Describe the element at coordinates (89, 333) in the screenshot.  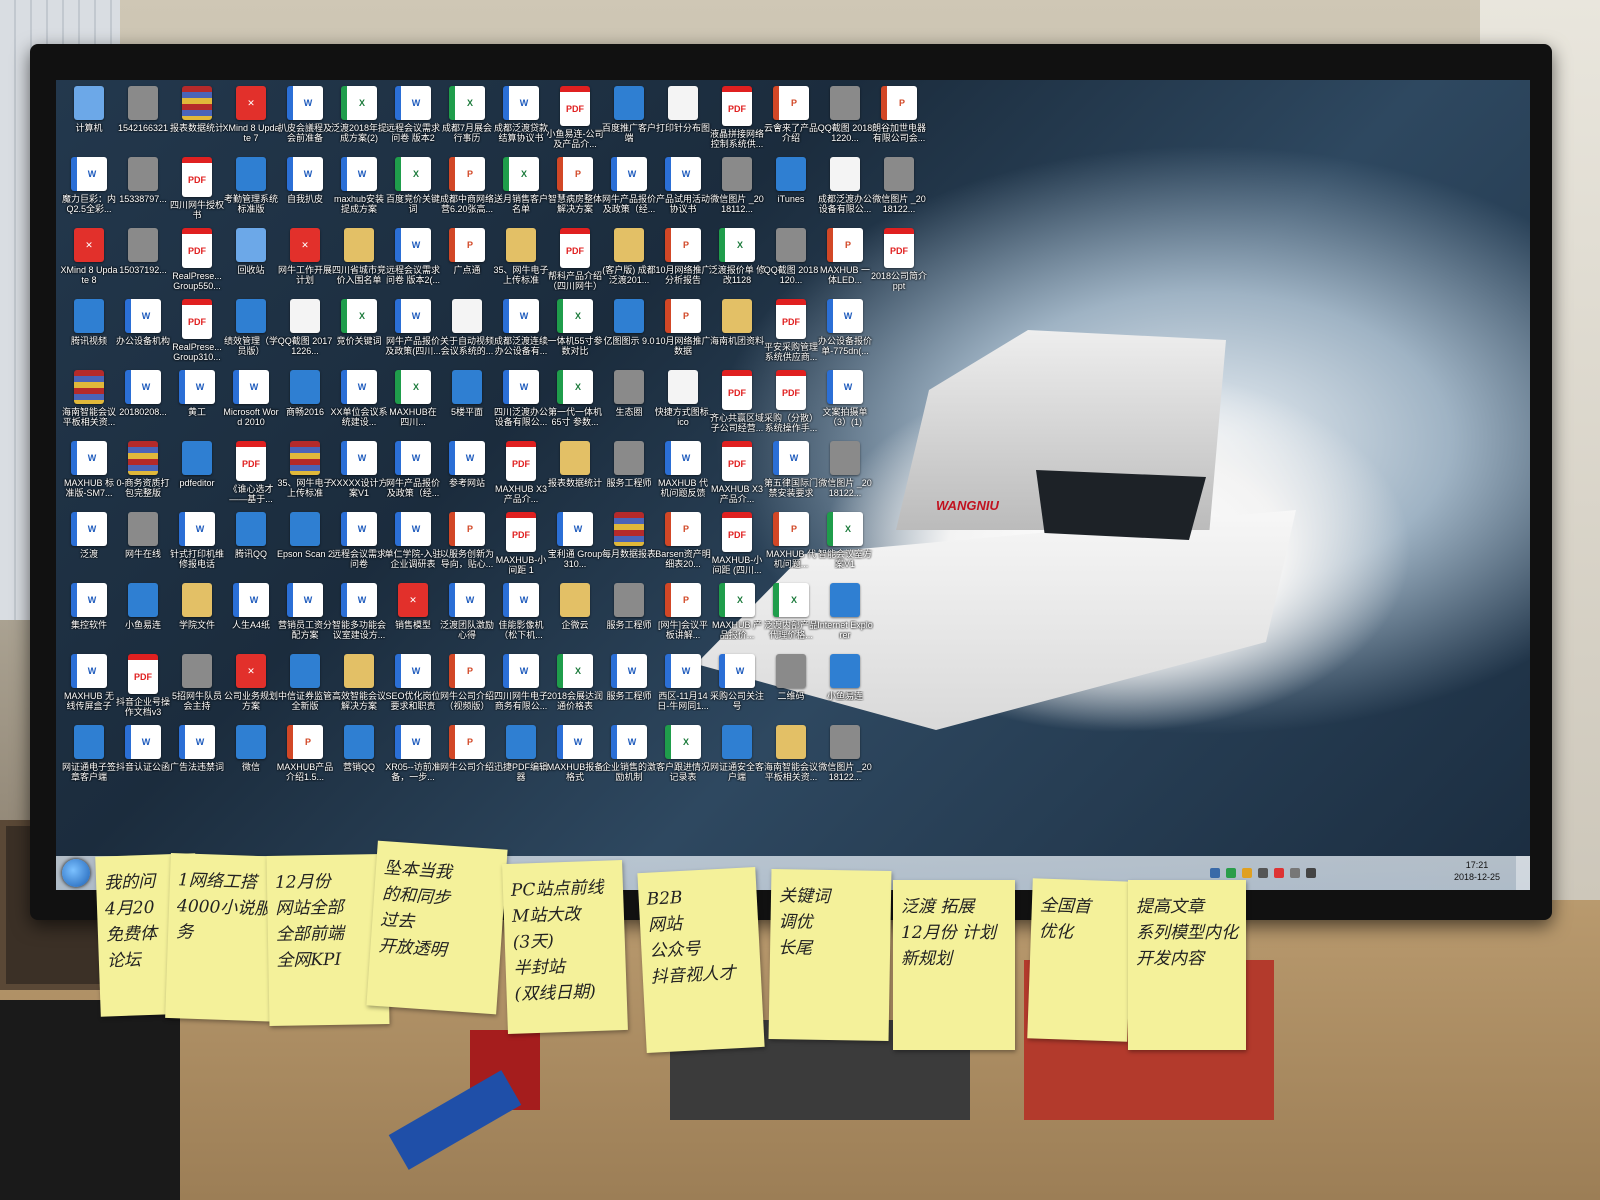
I see `desktop-icon: 腾讯视频` at that location.